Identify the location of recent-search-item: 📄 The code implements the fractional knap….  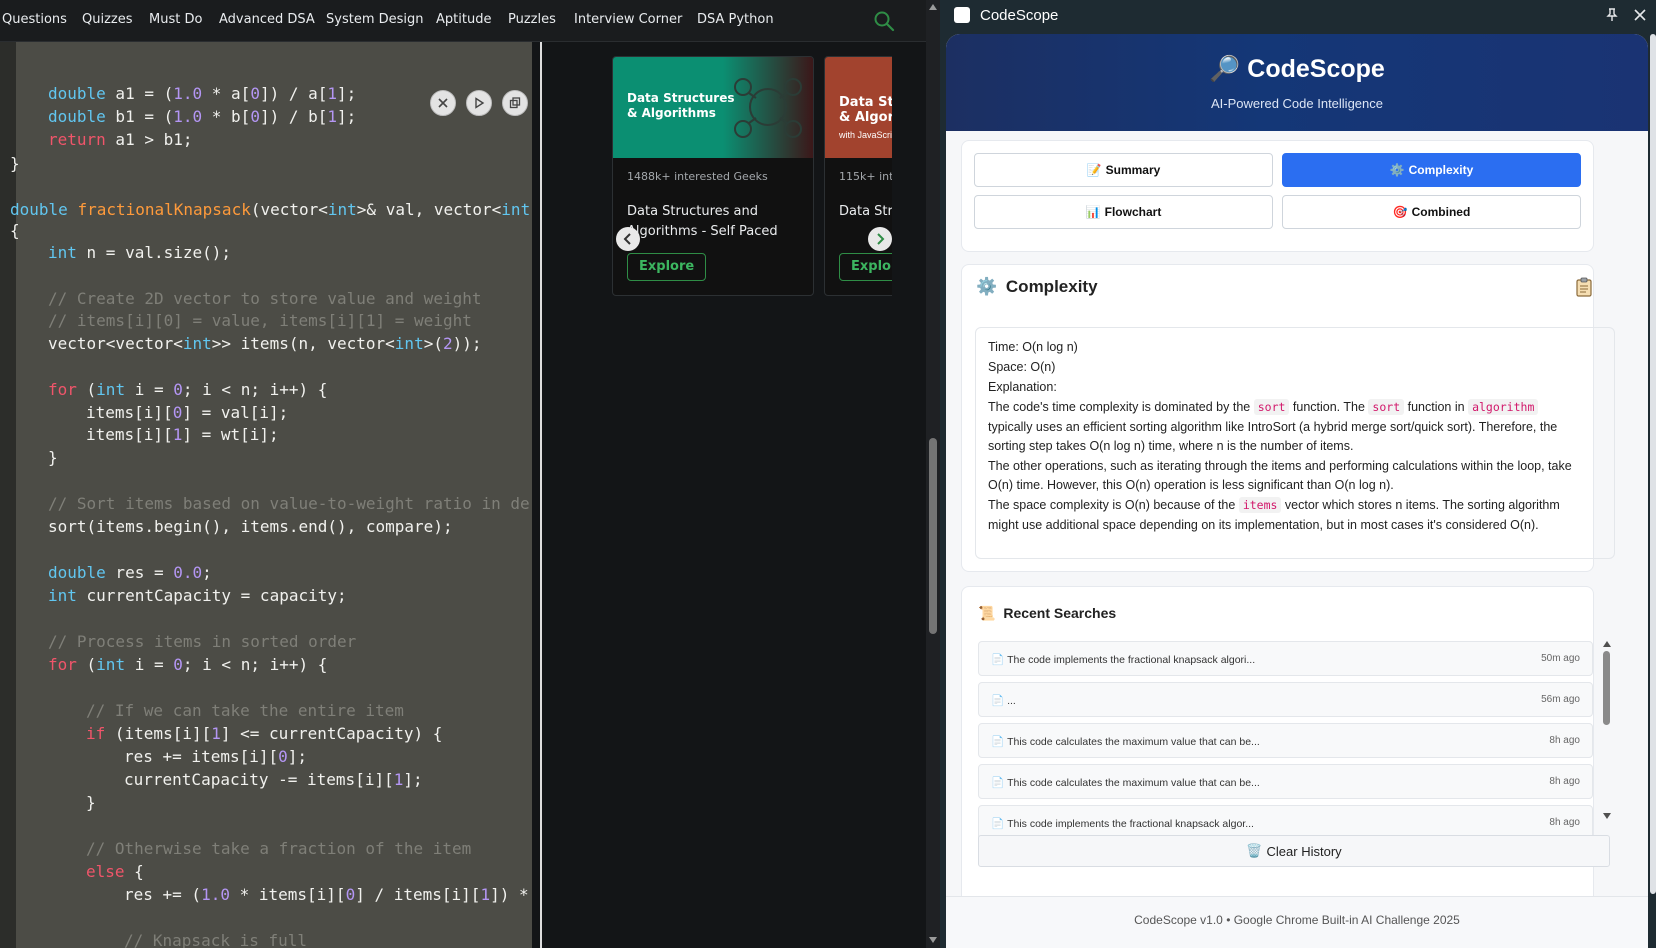
(1285, 658).